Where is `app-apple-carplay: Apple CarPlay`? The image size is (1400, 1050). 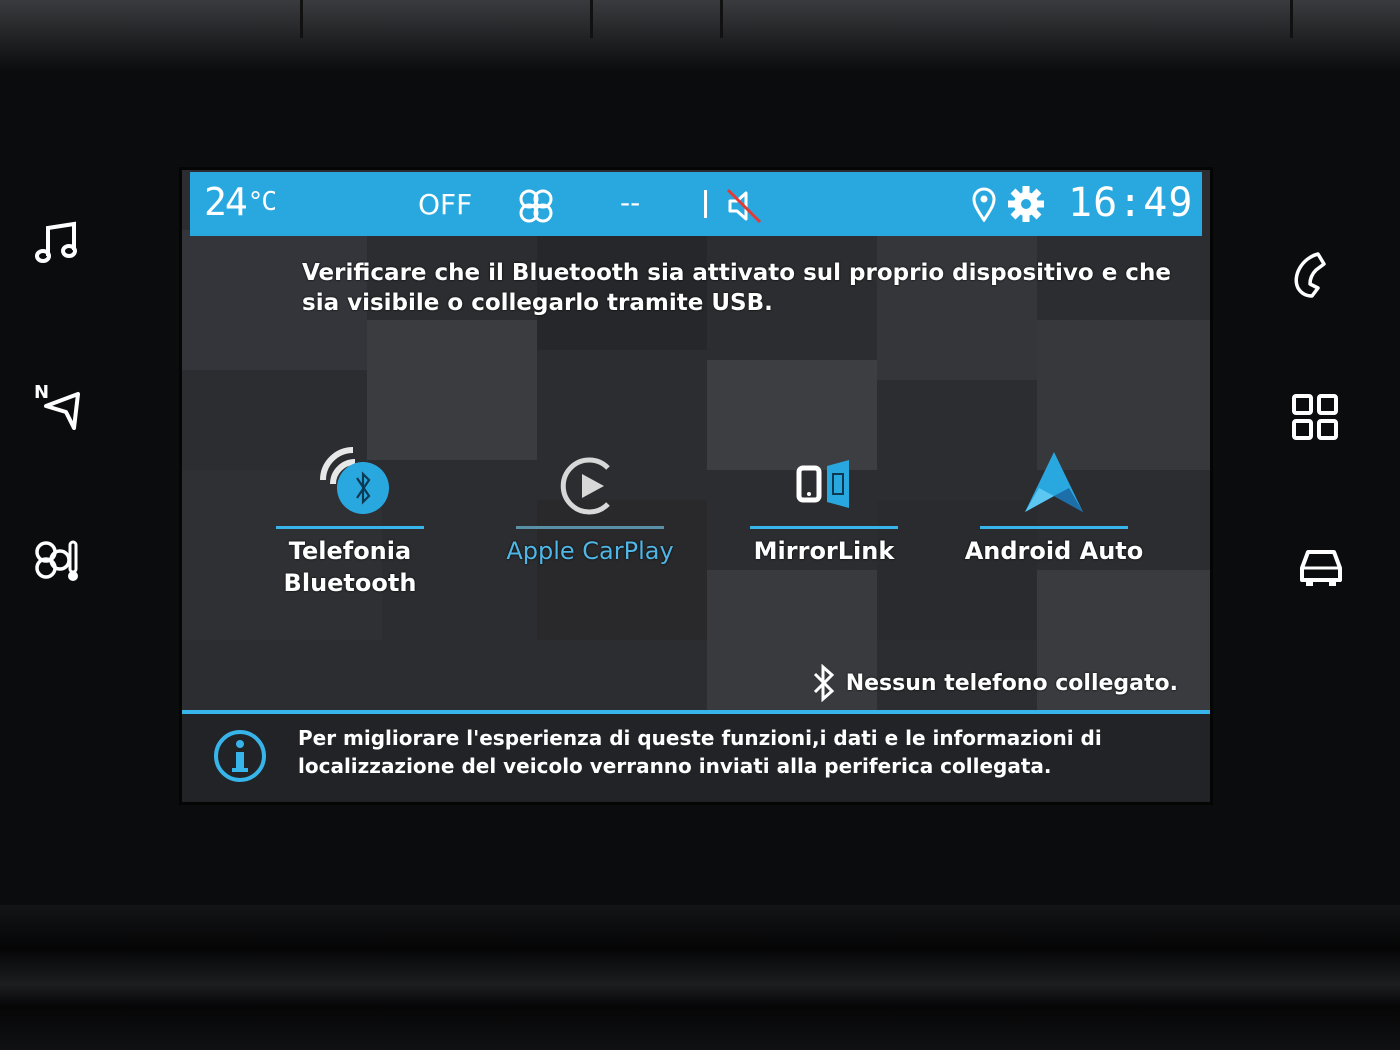 app-apple-carplay: Apple CarPlay is located at coordinates (590, 503).